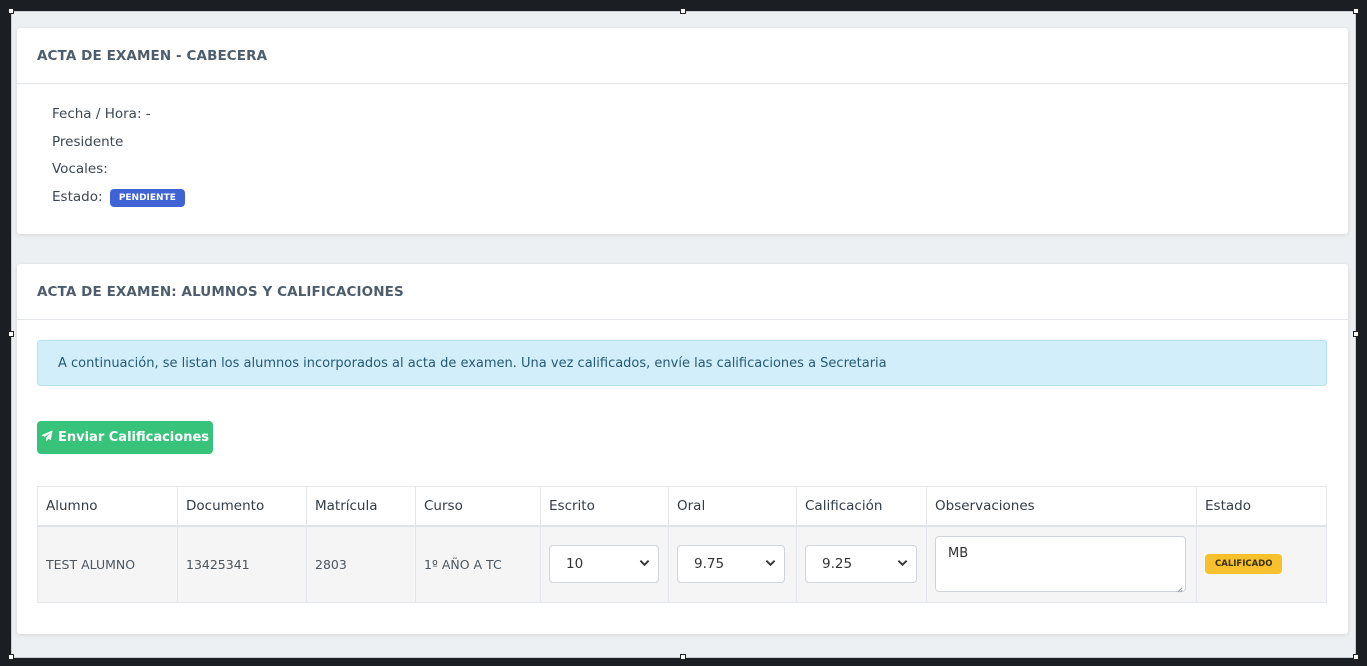  I want to click on send-grades-label: Enviar Calificaciones, so click(133, 437).